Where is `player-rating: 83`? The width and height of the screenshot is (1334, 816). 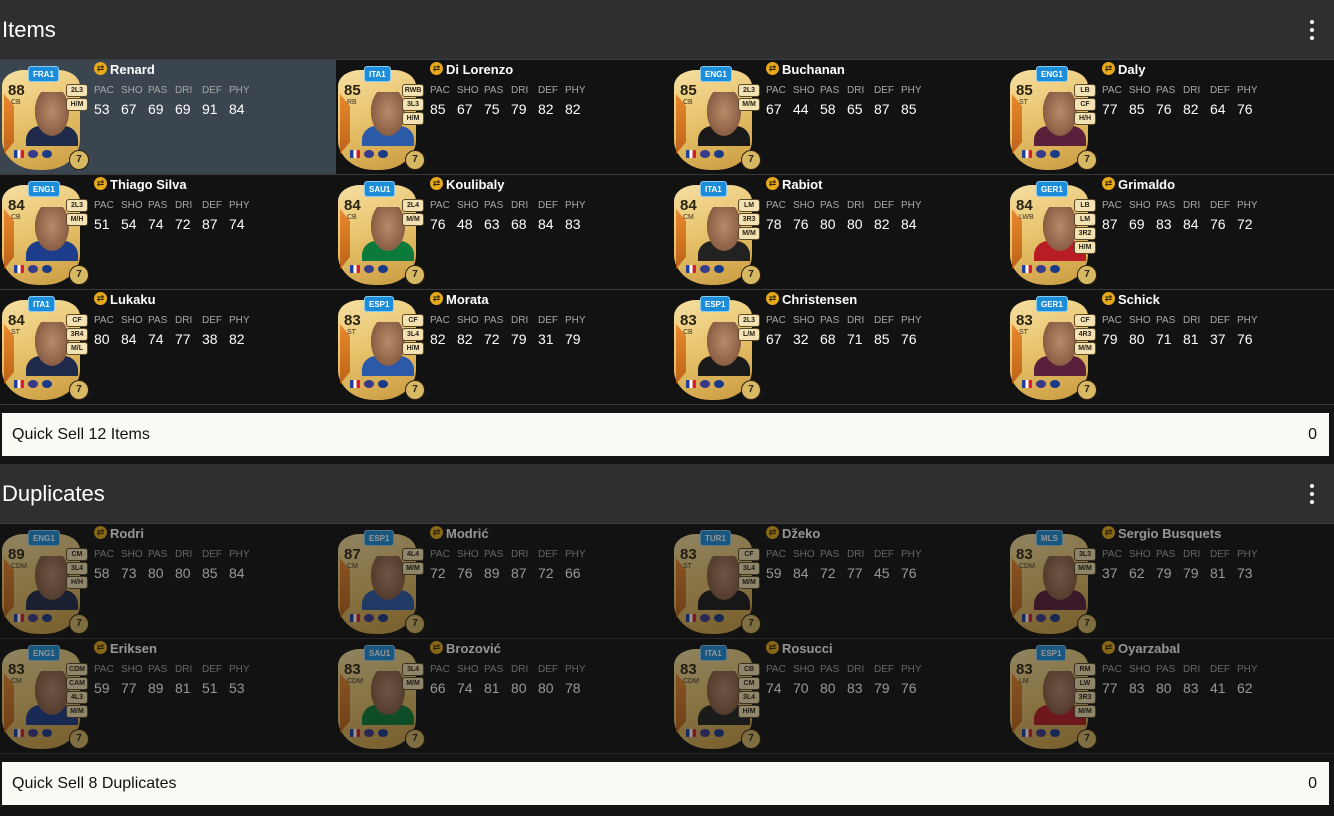 player-rating: 83 is located at coordinates (352, 320).